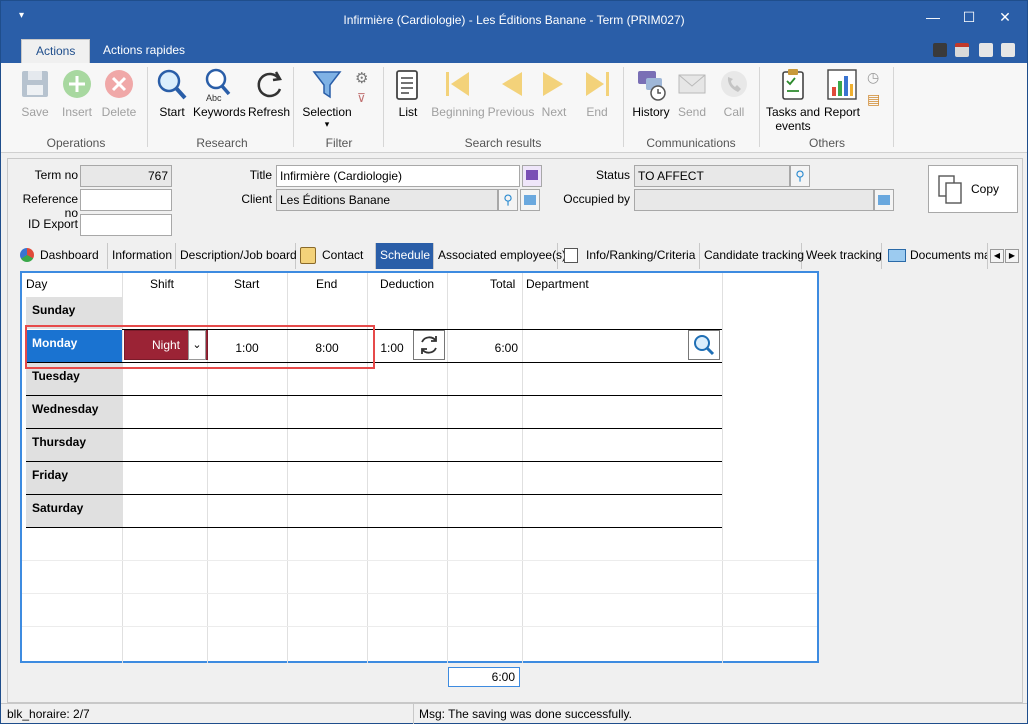 The image size is (1028, 724). What do you see at coordinates (126, 176) in the screenshot?
I see `term-no-field: 767` at bounding box center [126, 176].